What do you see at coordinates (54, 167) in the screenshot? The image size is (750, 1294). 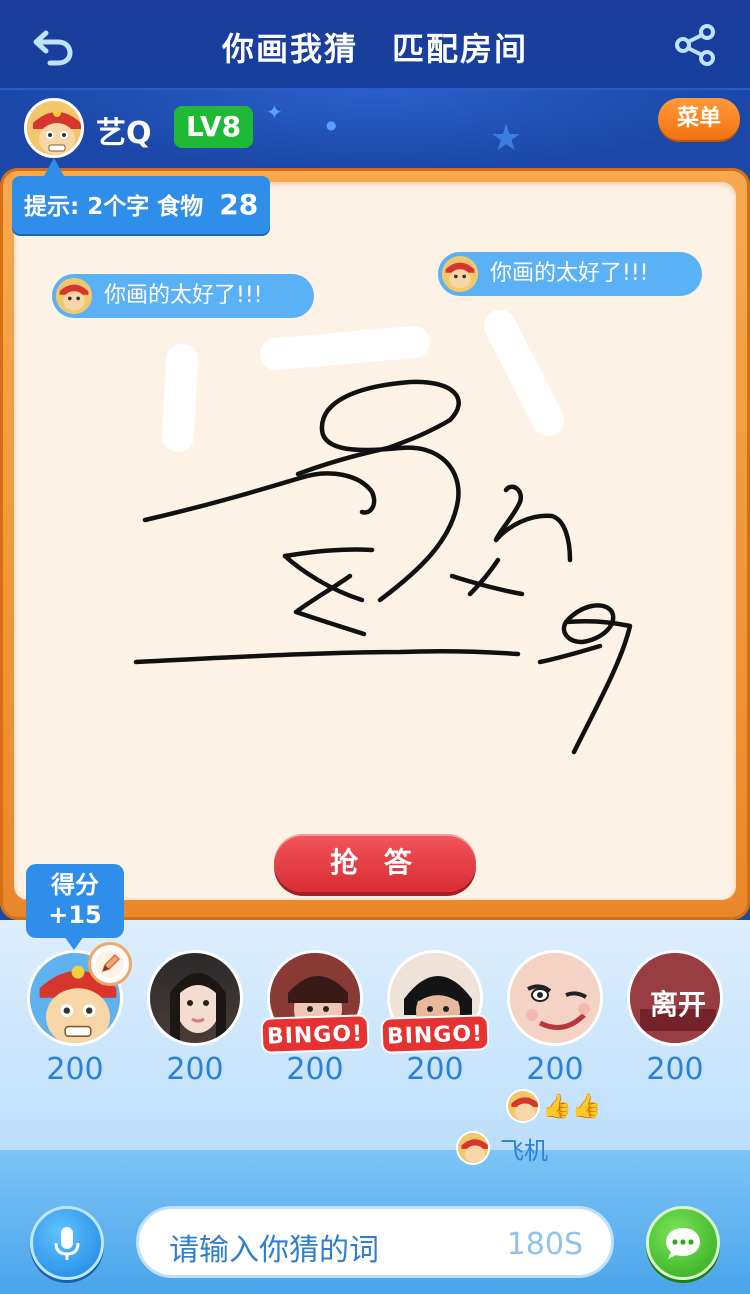 I see `hint-bubble-tail` at bounding box center [54, 167].